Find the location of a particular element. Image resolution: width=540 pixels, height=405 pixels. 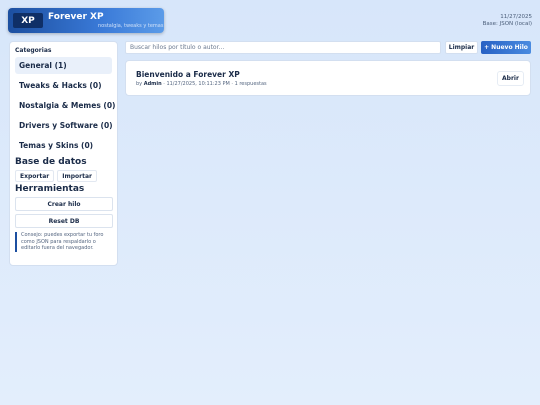

database-source: Base: JSON (local) is located at coordinates (507, 24).